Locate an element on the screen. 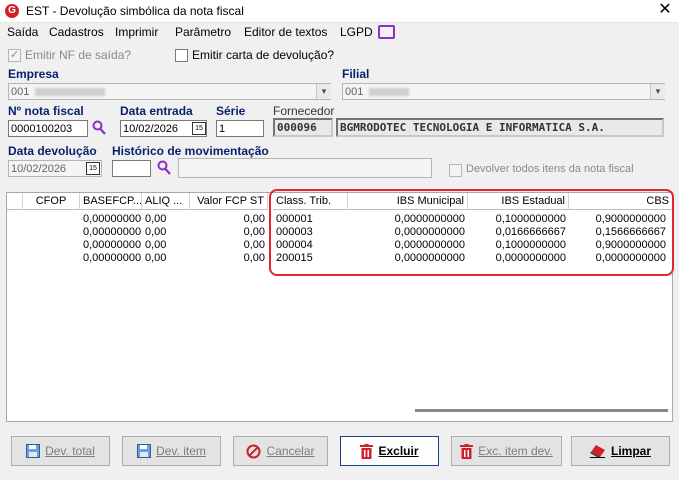  filial-value: 001 is located at coordinates (354, 92).